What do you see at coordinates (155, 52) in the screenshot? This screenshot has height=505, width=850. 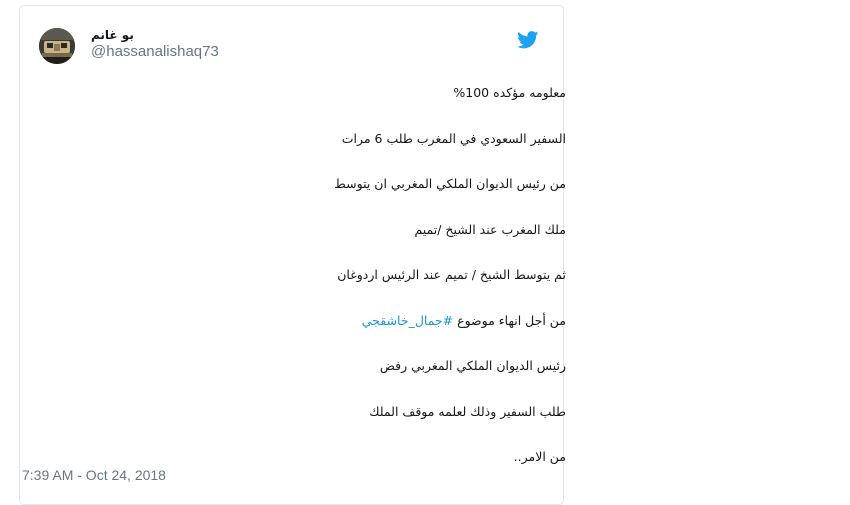 I see `username: @hassanalishaq73` at bounding box center [155, 52].